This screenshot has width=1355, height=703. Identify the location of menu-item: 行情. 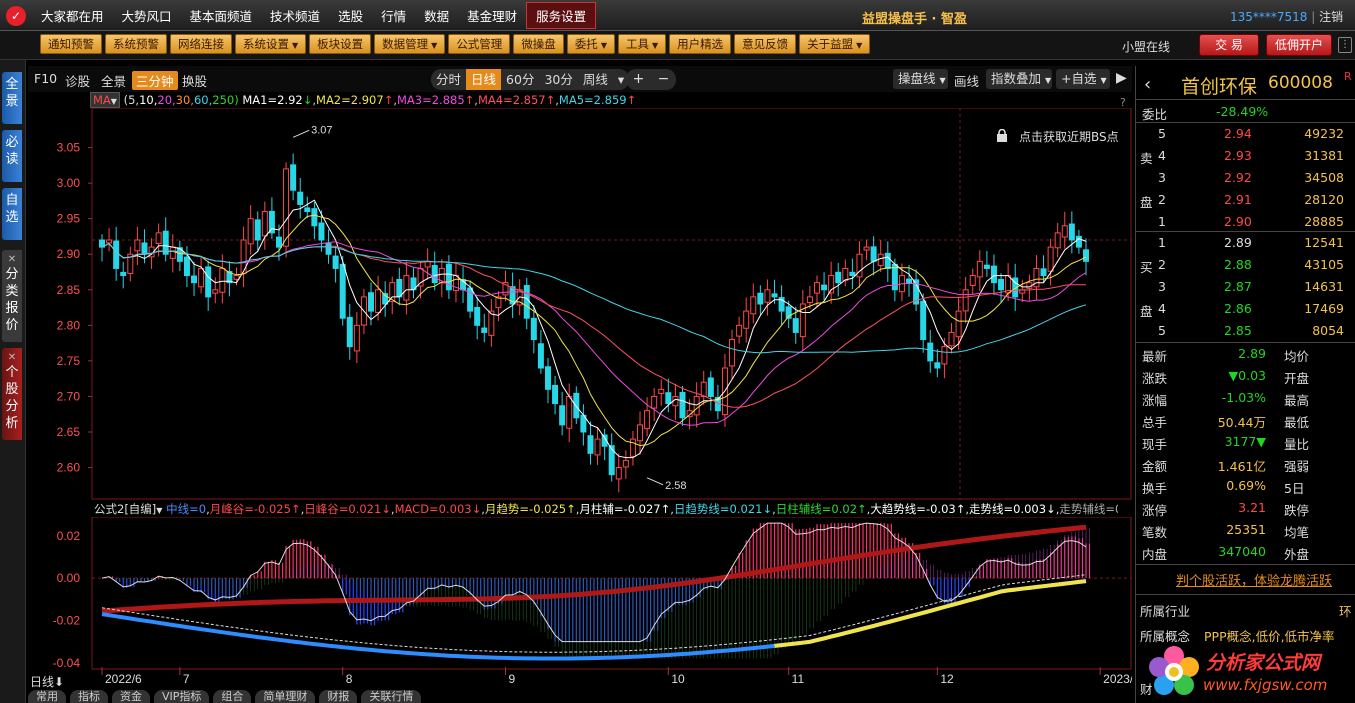
(393, 15).